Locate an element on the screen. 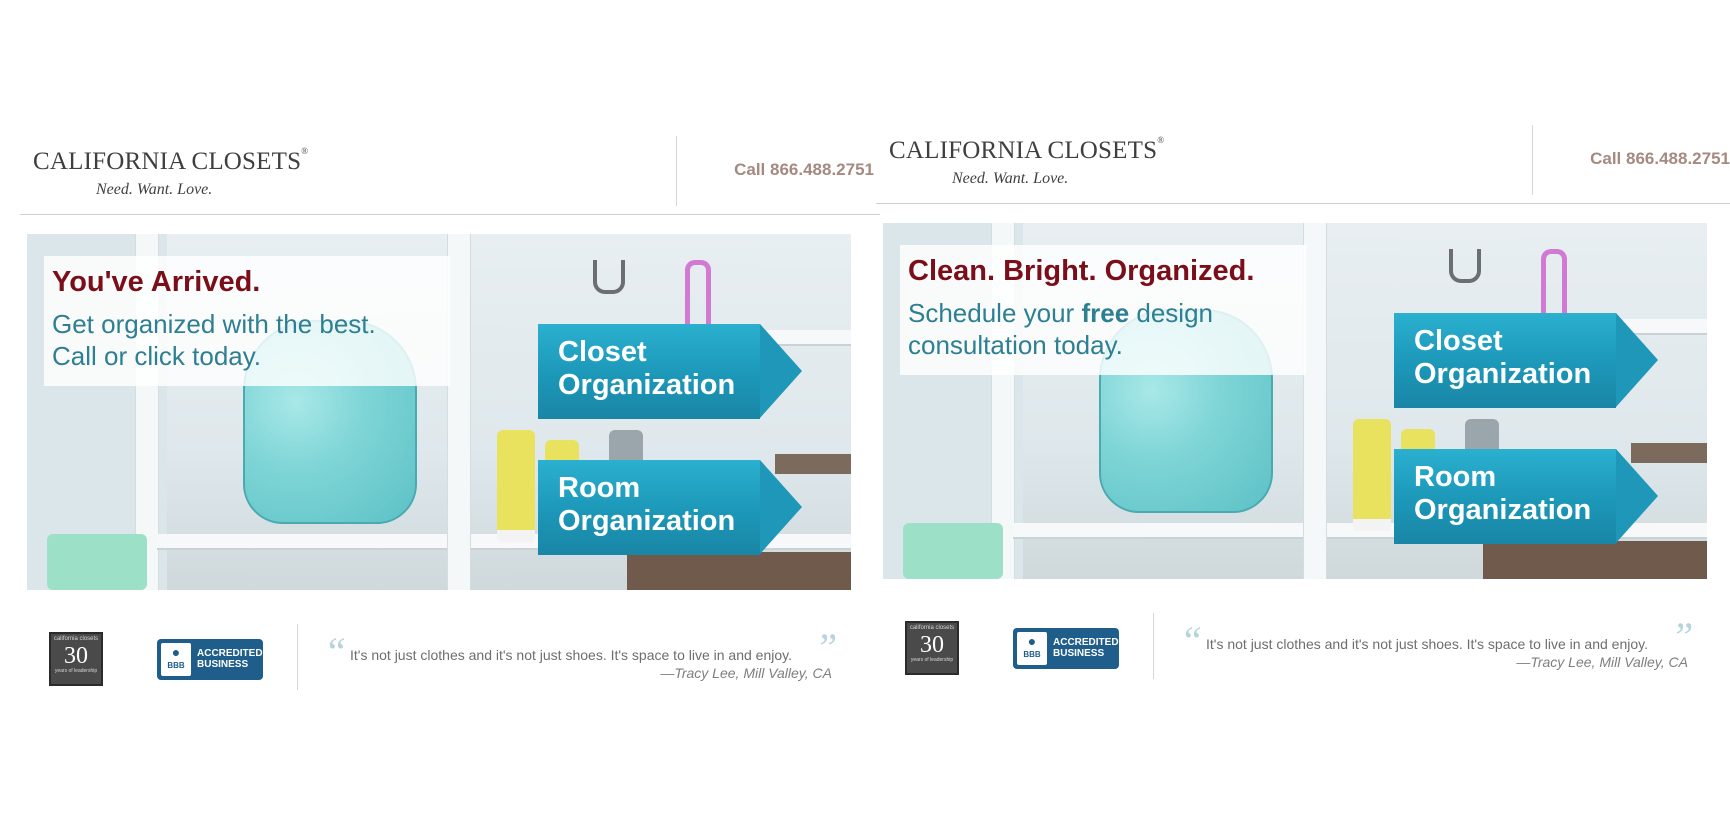  subheadline-part: Schedule your is located at coordinates (995, 313).